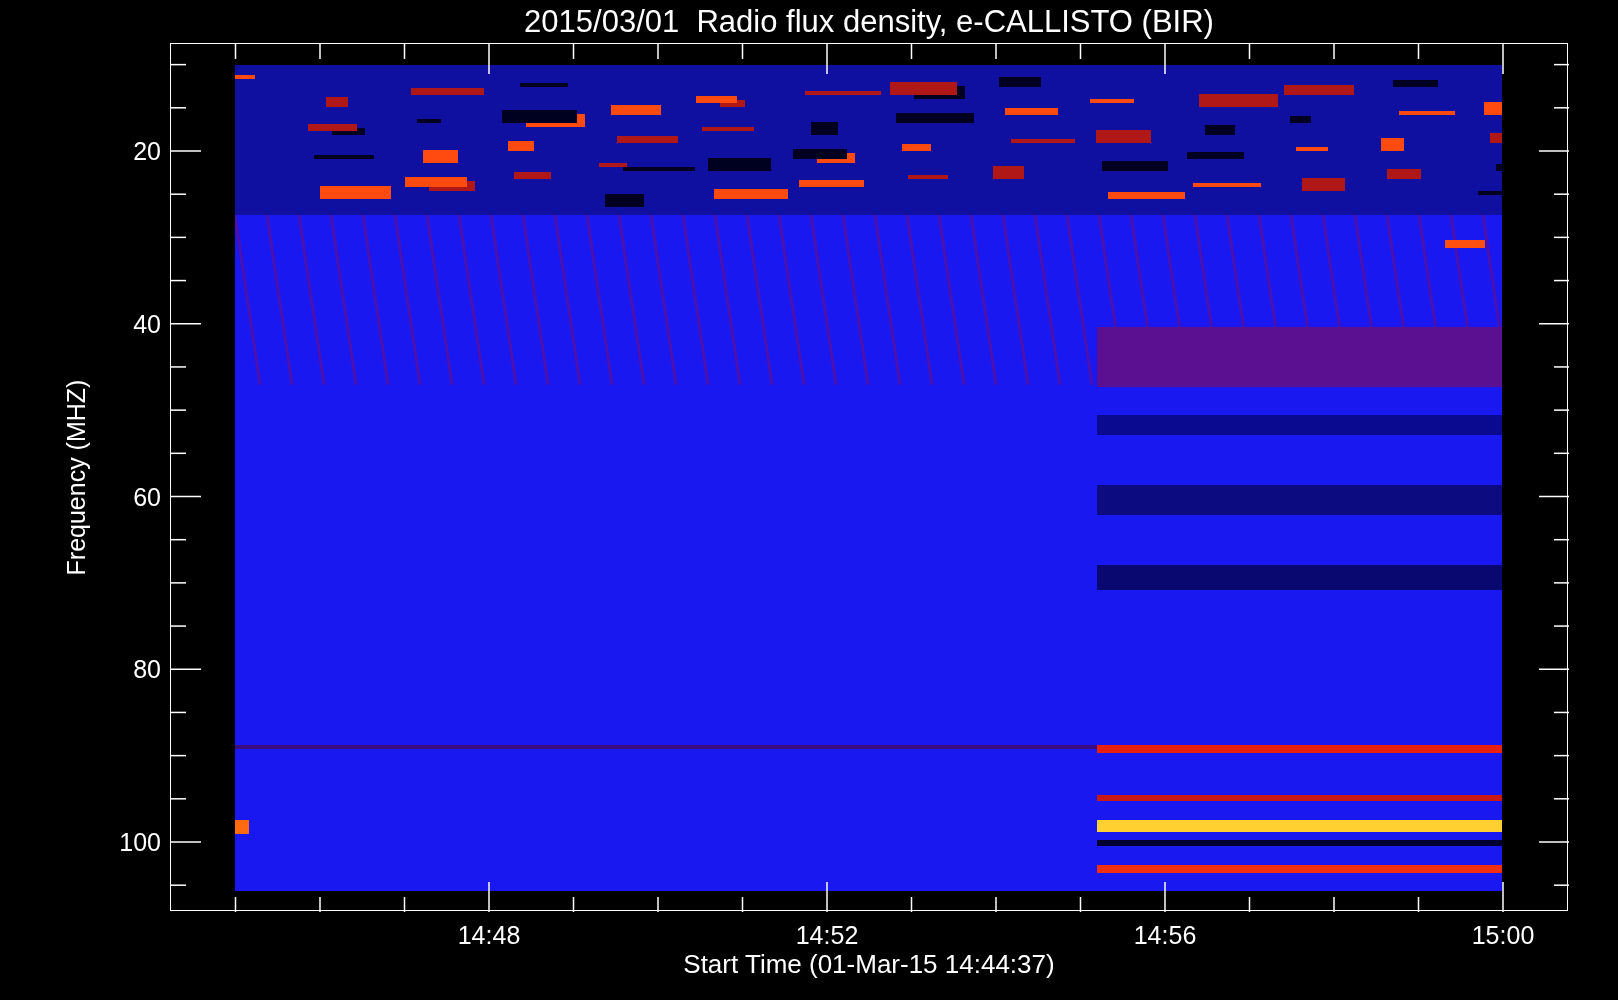  Describe the element at coordinates (1503, 935) in the screenshot. I see `x-tick-label: 15:00` at that location.